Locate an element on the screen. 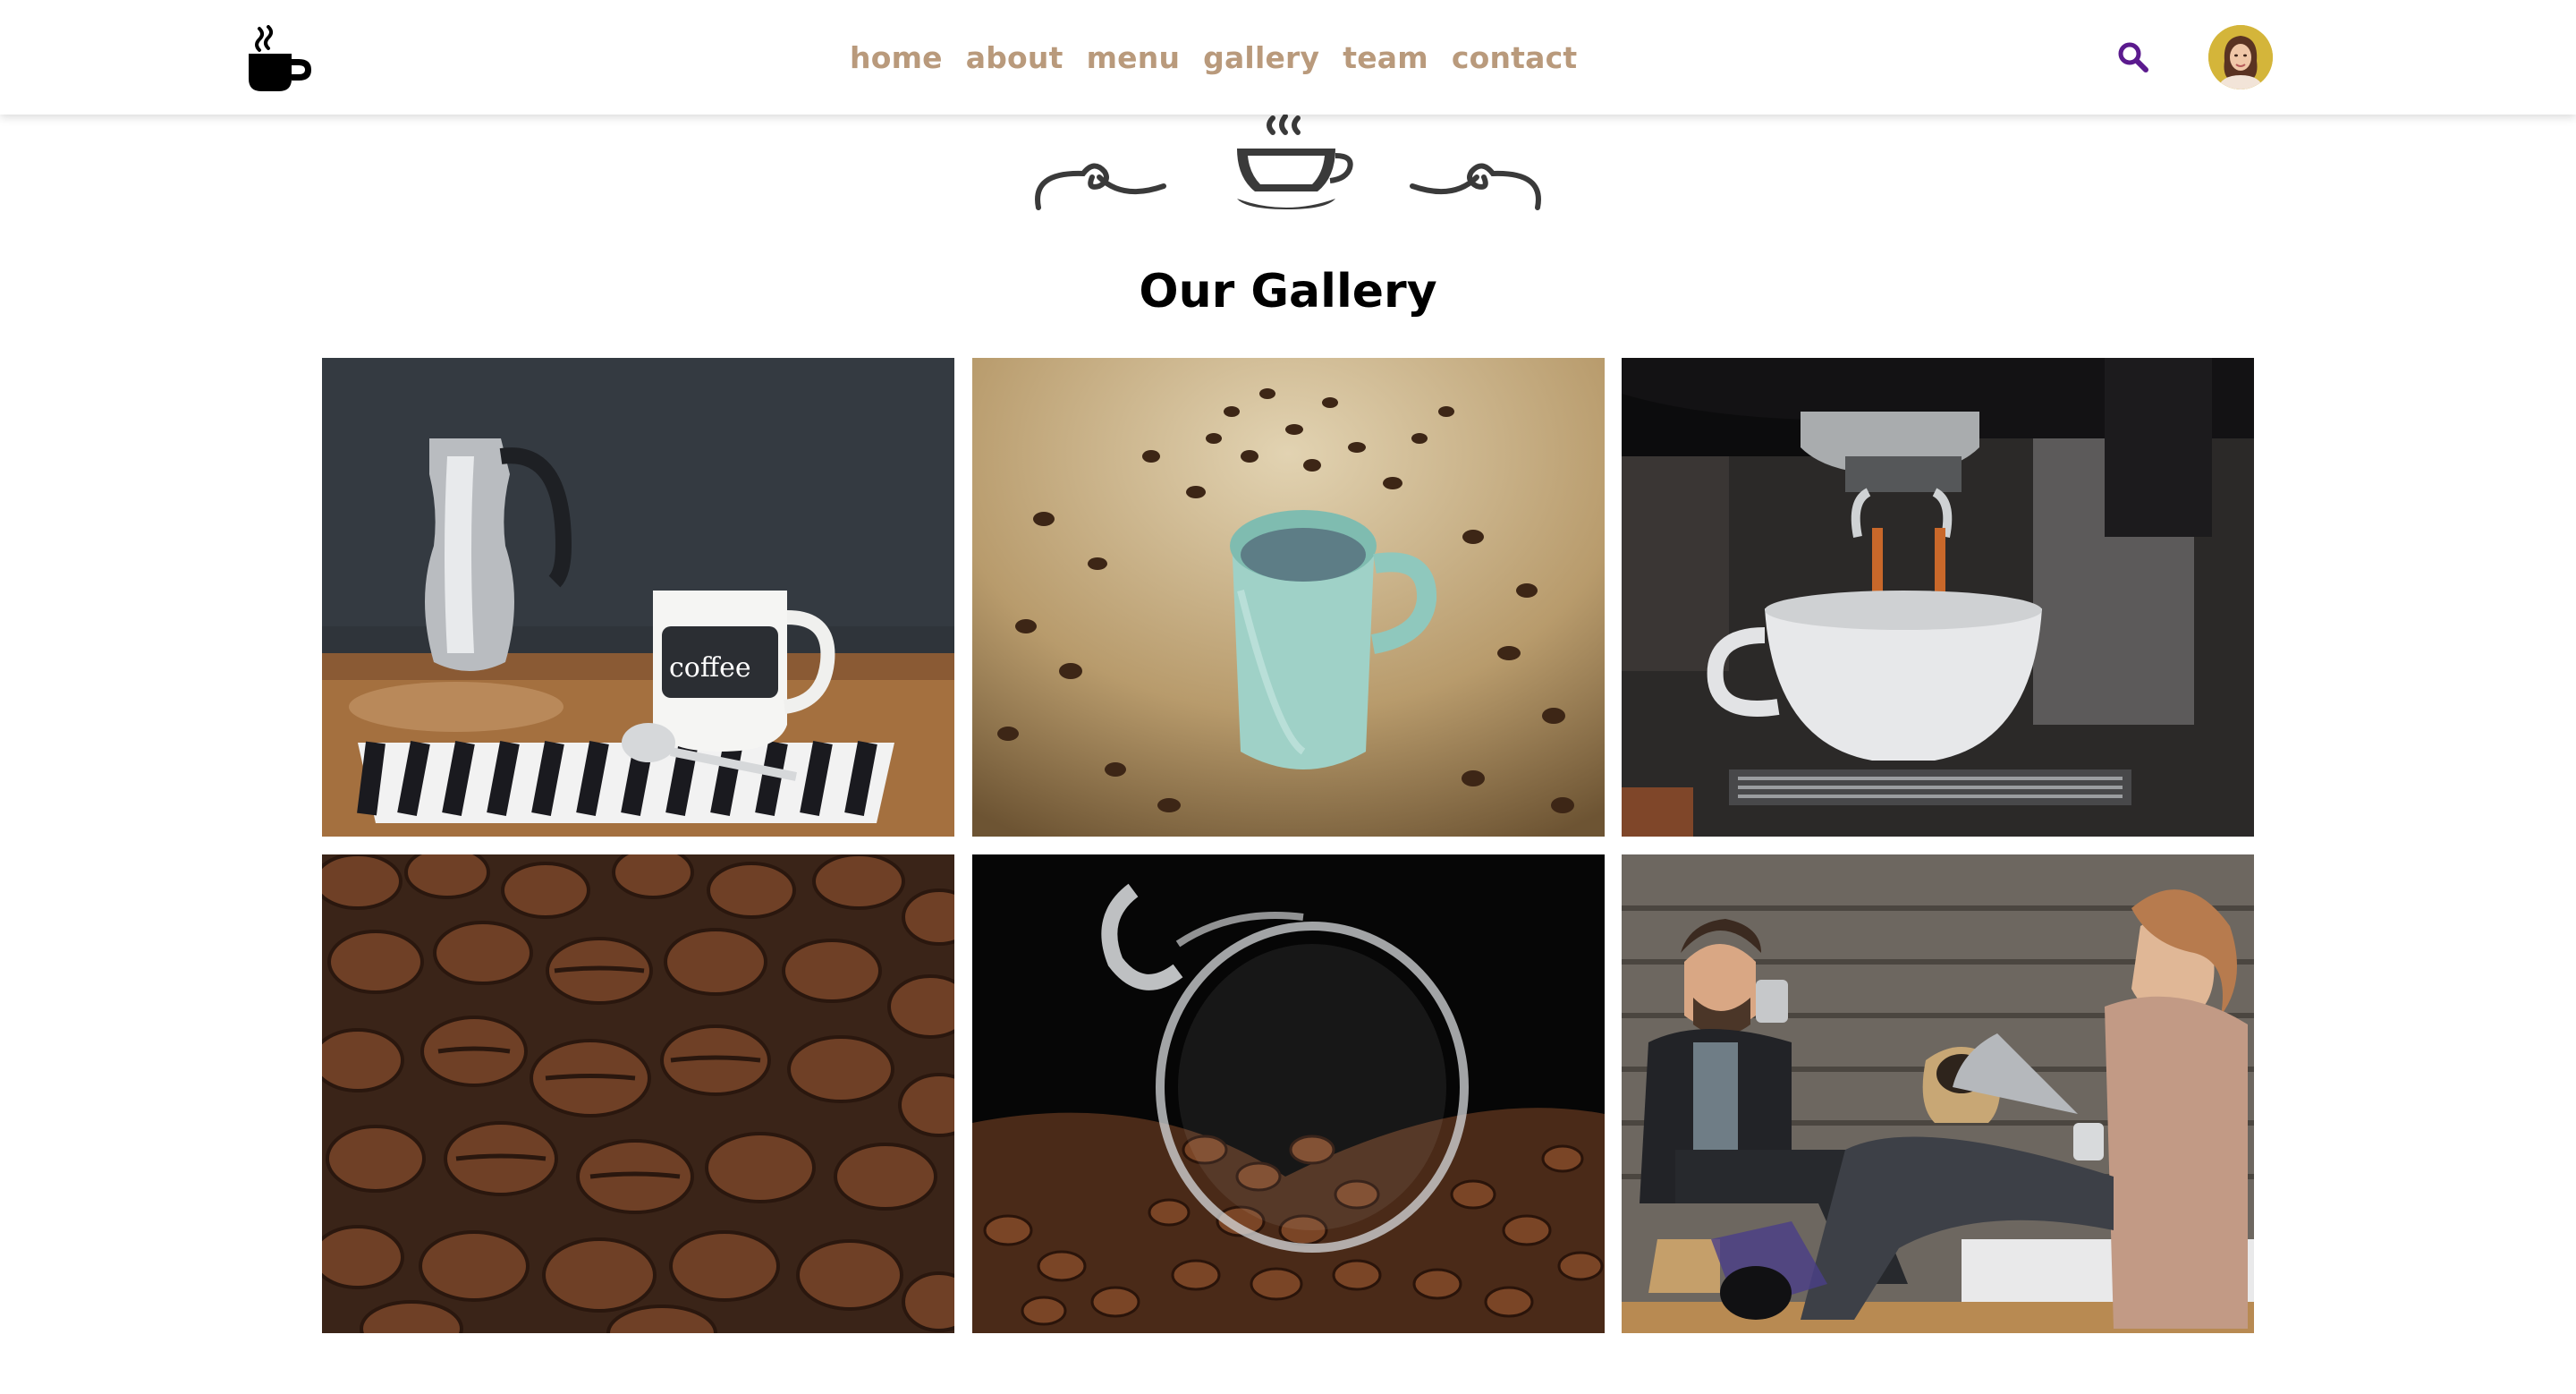 The height and width of the screenshot is (1394, 2576). mug-text: coffee is located at coordinates (710, 668).